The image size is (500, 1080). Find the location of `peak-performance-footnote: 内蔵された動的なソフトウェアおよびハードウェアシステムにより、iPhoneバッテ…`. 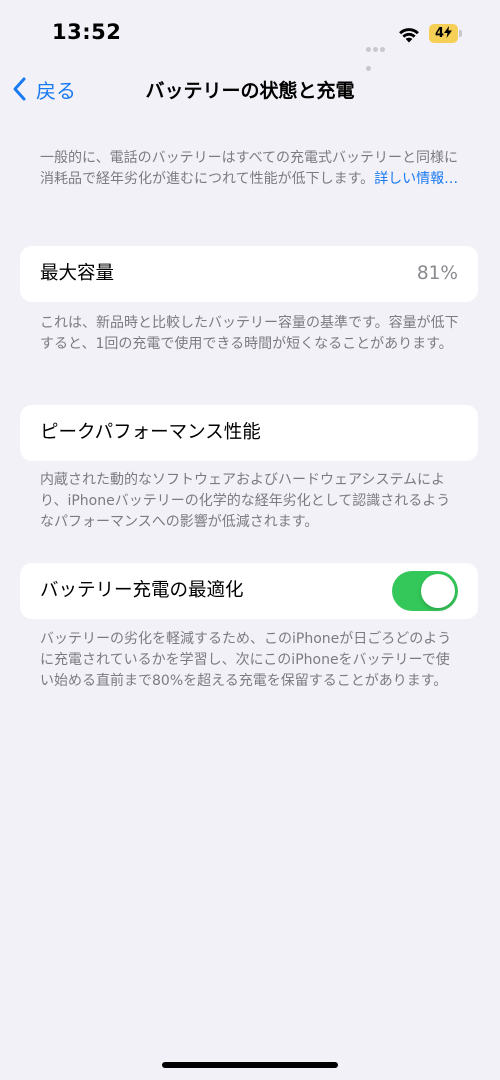

peak-performance-footnote: 内蔵された動的なソフトウェアおよびハードウェアシステムにより、iPhoneバッテ… is located at coordinates (245, 501).